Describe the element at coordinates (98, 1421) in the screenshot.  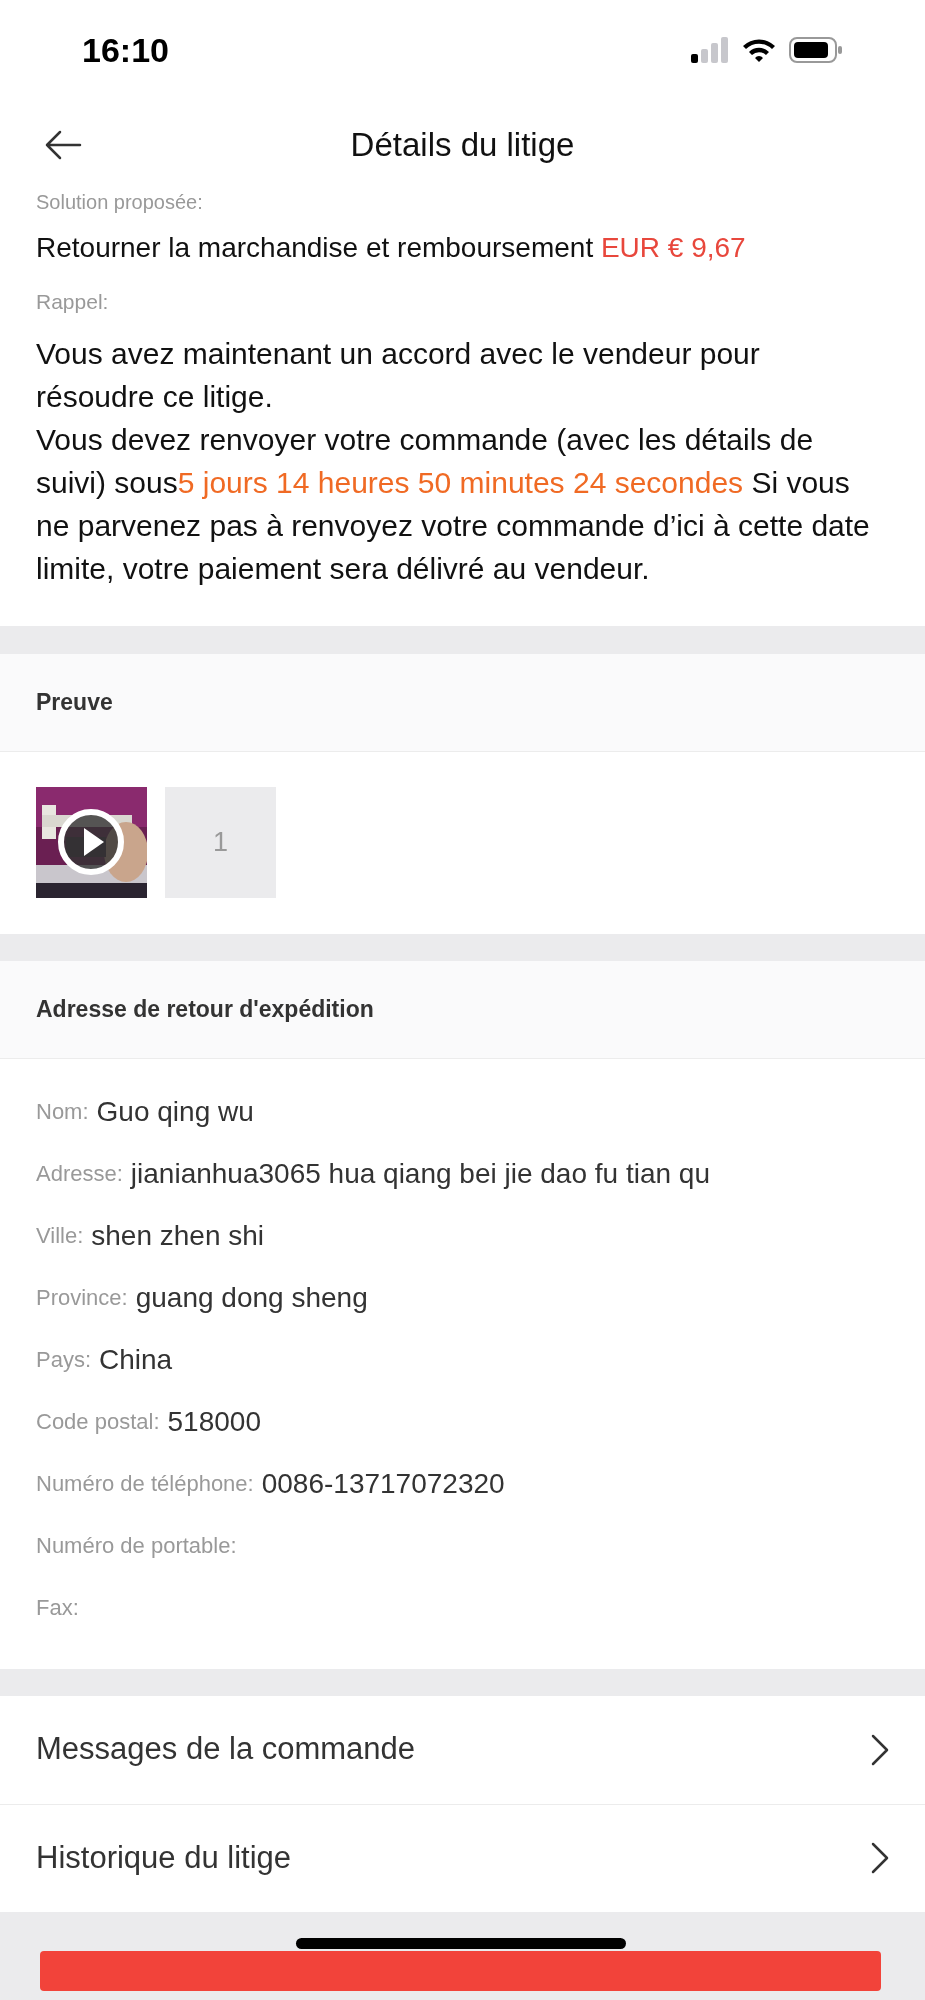
I see `field-label: Code postal:` at that location.